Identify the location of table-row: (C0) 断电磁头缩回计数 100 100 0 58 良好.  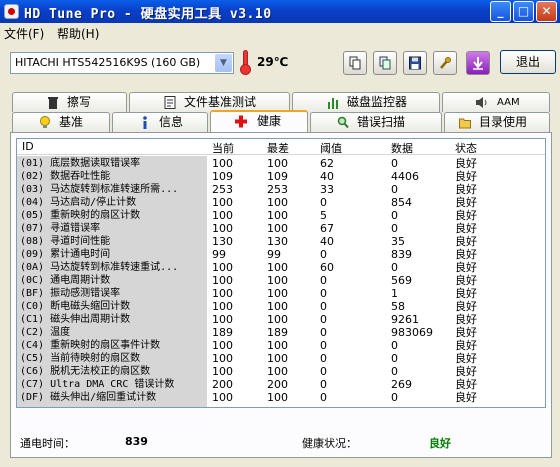
(281, 306).